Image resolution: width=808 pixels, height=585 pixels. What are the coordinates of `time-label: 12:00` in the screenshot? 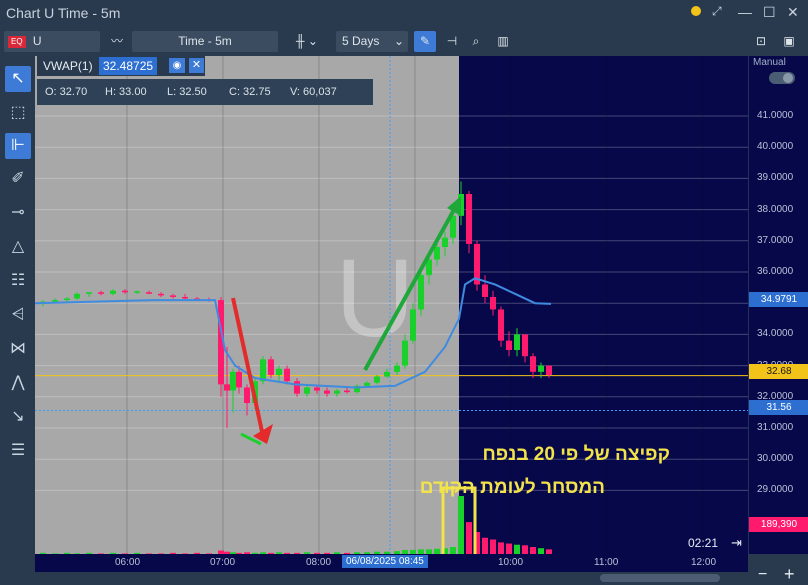 It's located at (704, 562).